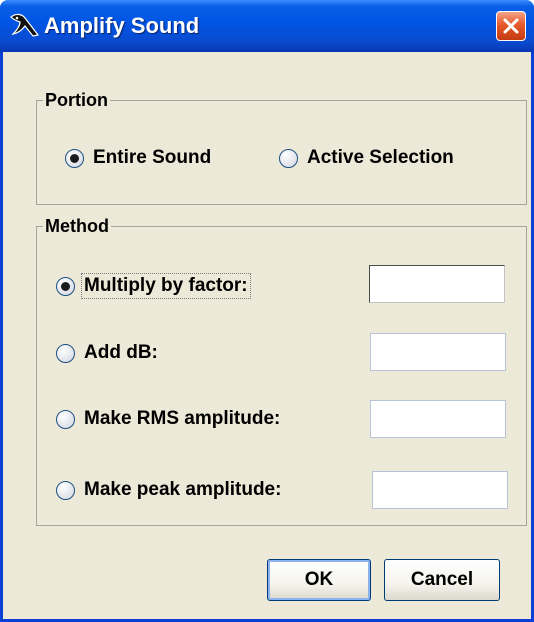  Describe the element at coordinates (267, 26) in the screenshot. I see `title-bar: Amplify Sound` at that location.